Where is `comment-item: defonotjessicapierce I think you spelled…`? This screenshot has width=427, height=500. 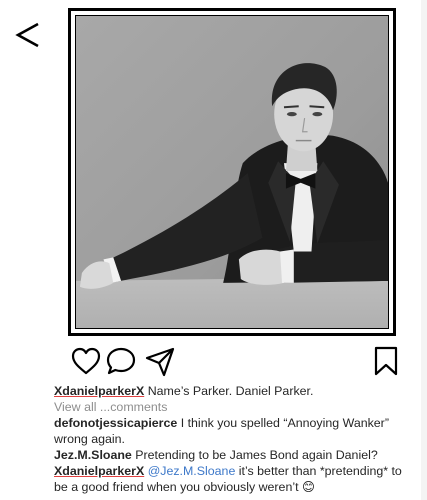 comment-item: defonotjessicapierce I think you spelled… is located at coordinates (234, 431).